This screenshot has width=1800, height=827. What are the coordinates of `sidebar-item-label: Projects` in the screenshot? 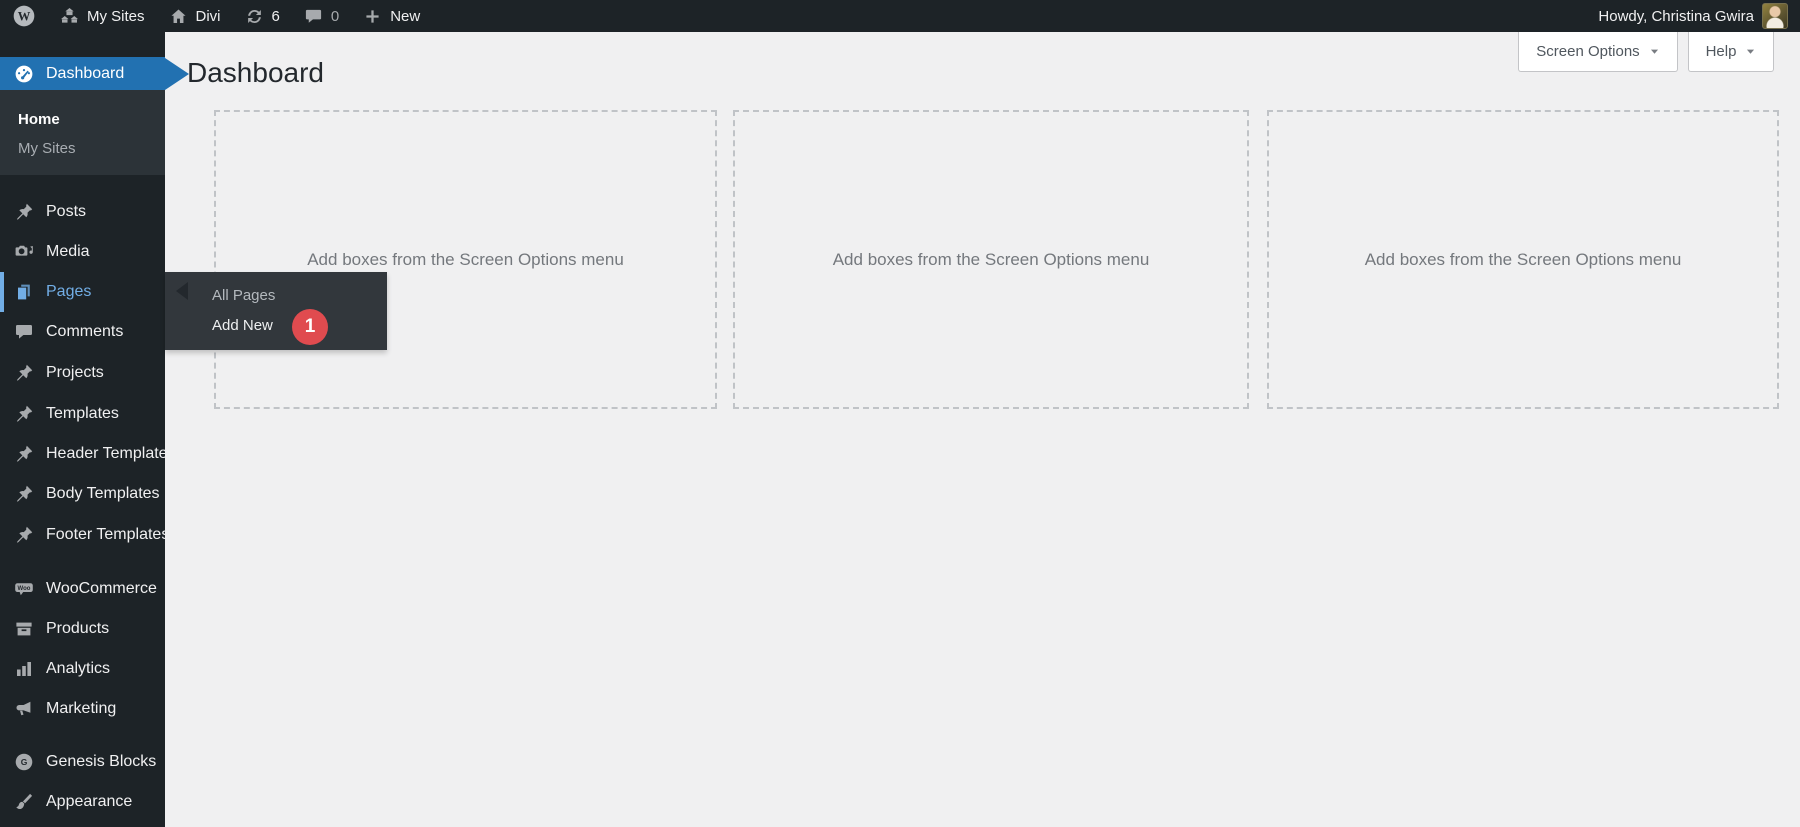 It's located at (75, 372).